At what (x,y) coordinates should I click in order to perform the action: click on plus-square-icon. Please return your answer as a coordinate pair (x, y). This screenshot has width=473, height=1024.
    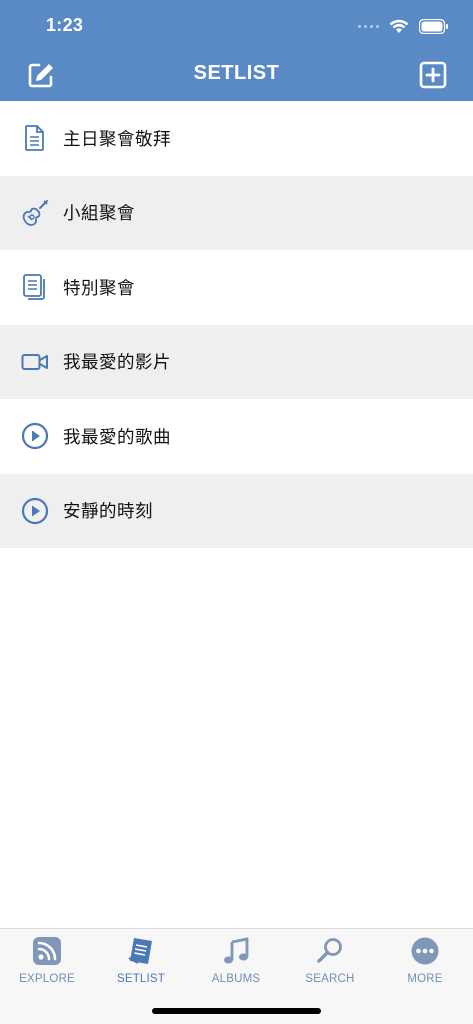
    Looking at the image, I should click on (433, 75).